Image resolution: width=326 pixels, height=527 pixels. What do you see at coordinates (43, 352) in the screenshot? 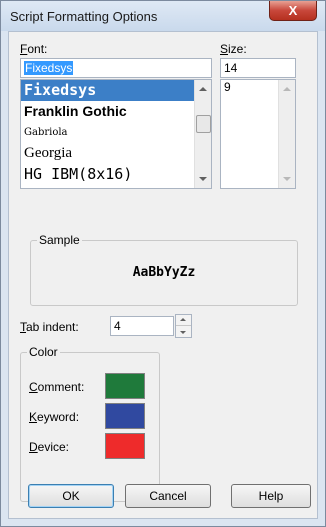
I see `color-group-title: Color` at bounding box center [43, 352].